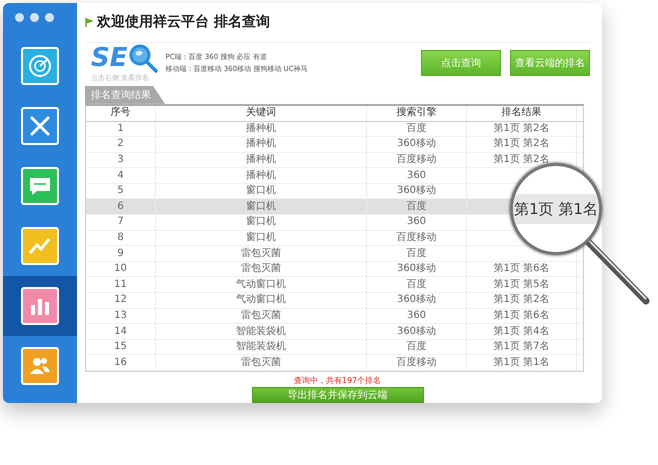 This screenshot has height=465, width=658. I want to click on table-cell: 15, so click(121, 347).